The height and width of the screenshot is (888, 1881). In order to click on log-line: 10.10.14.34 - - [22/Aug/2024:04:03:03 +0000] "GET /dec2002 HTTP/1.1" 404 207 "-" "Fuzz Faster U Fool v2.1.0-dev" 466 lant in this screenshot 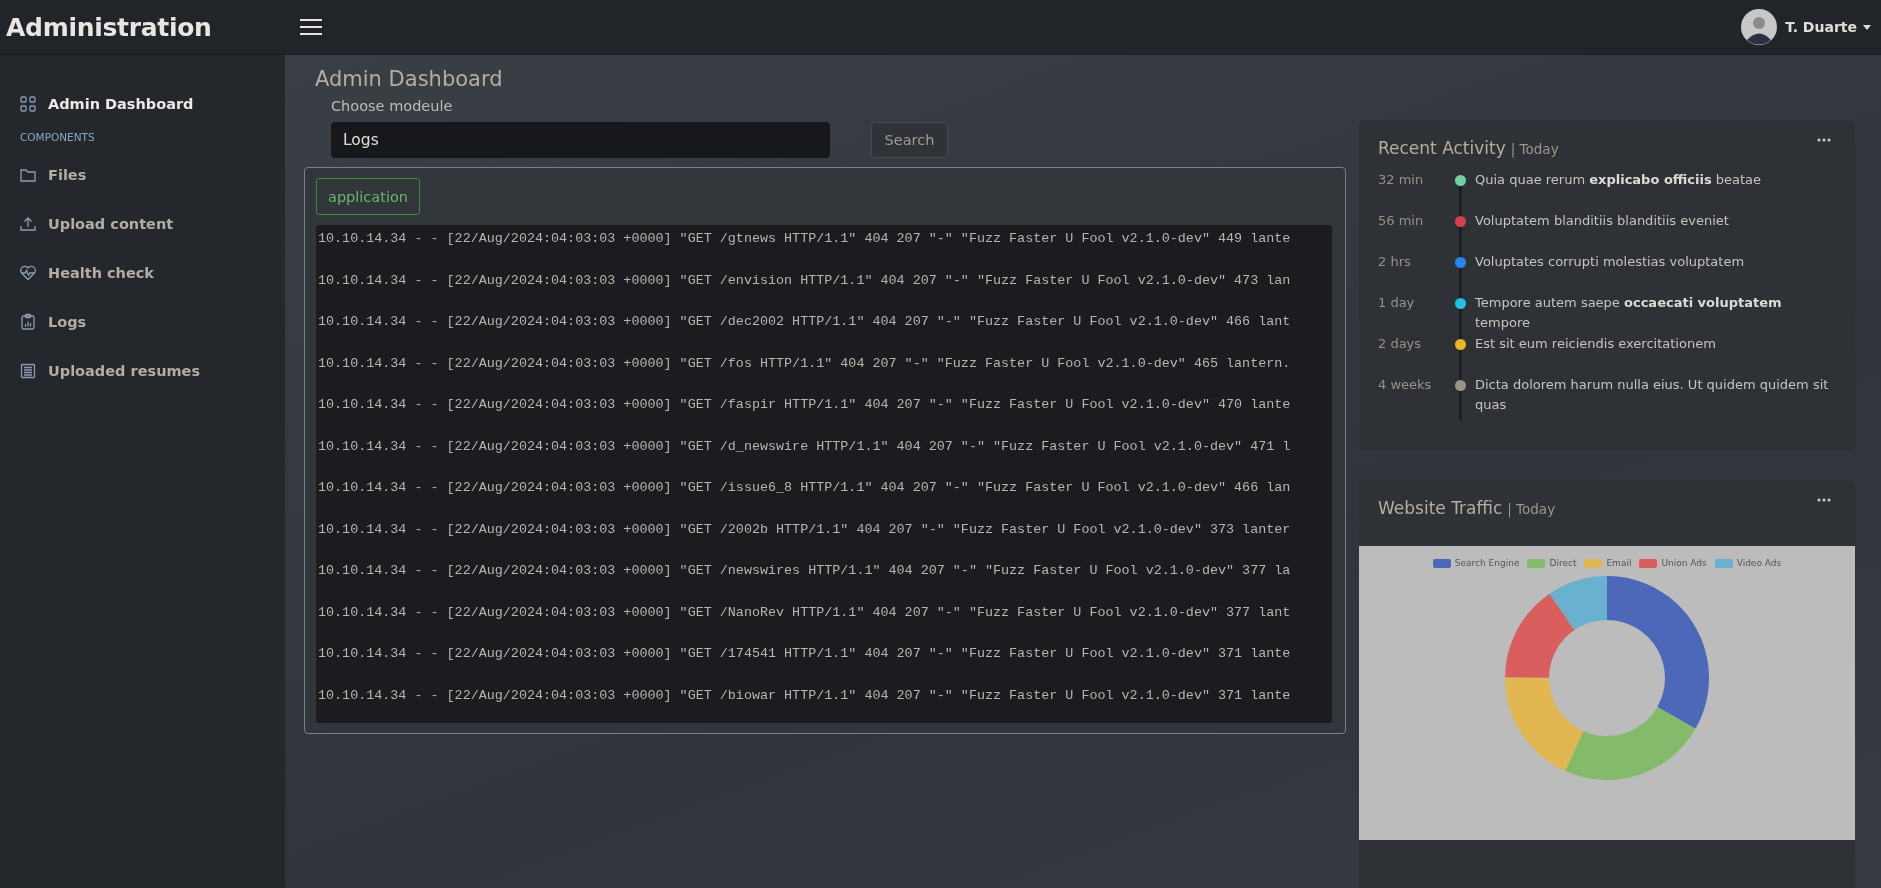, I will do `click(804, 322)`.